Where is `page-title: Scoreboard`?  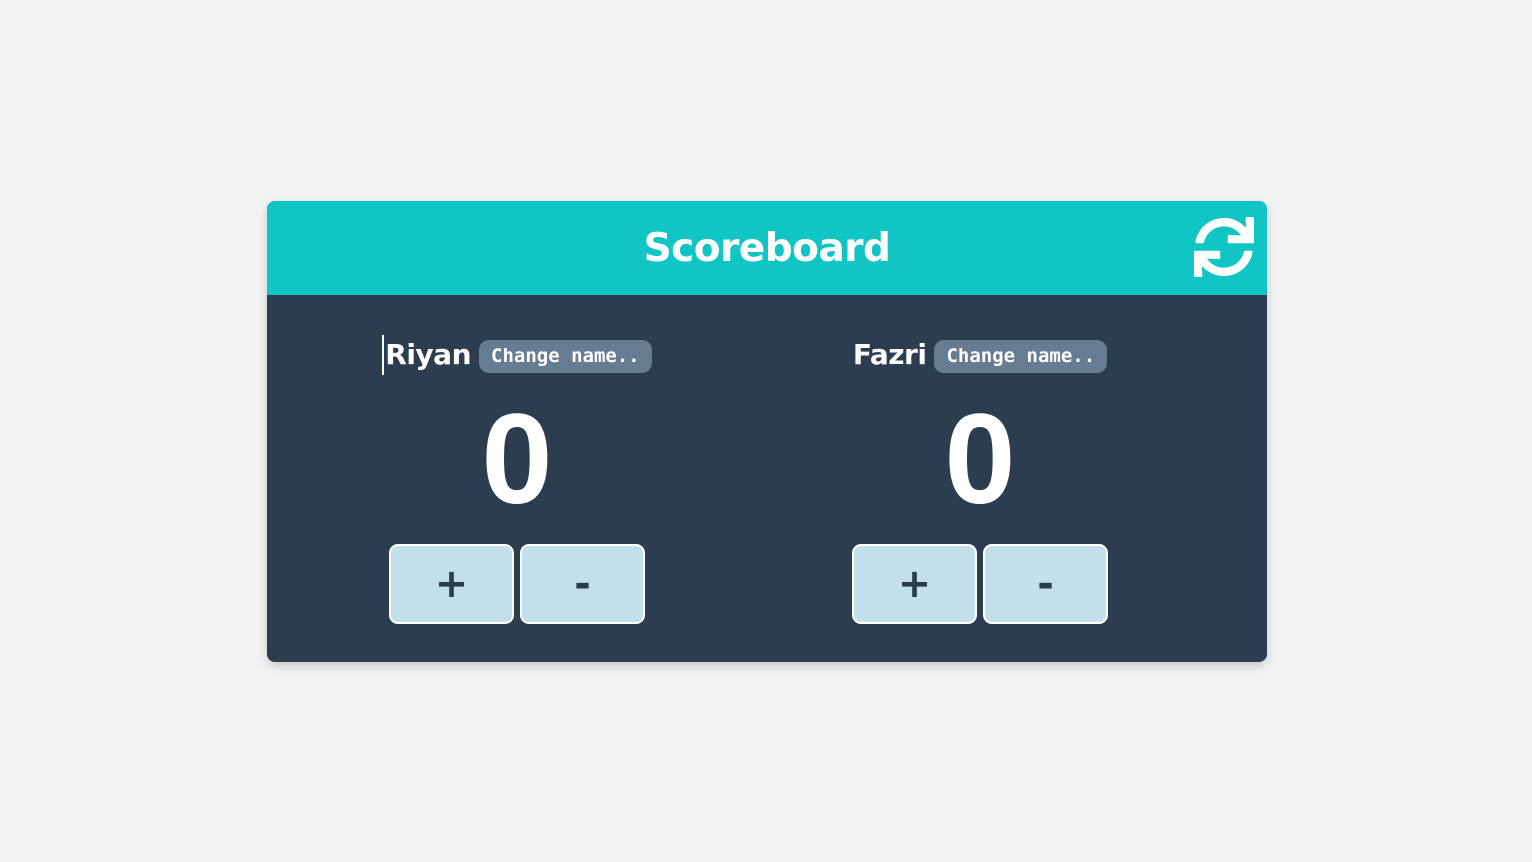 page-title: Scoreboard is located at coordinates (767, 248).